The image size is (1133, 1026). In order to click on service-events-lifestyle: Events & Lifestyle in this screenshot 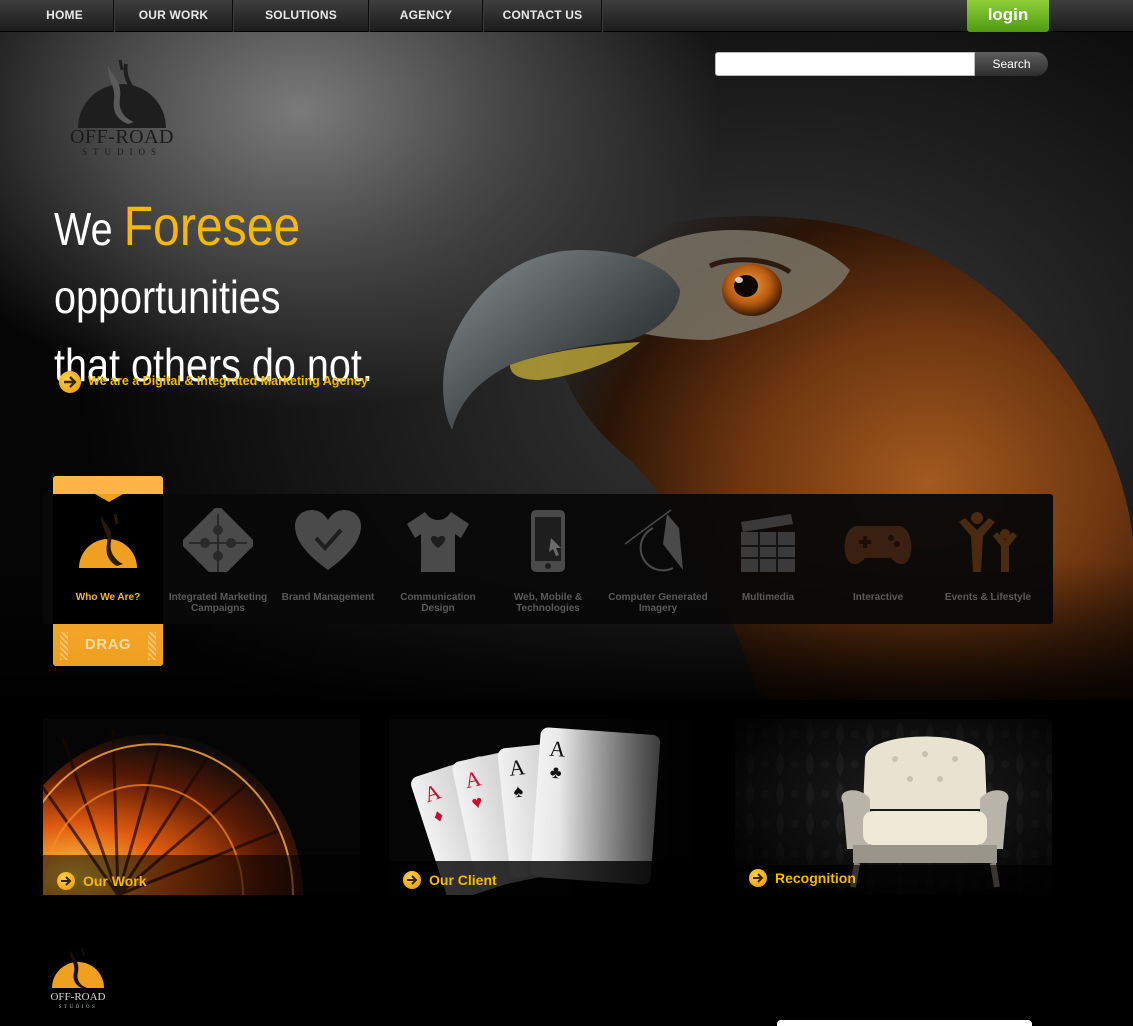, I will do `click(988, 566)`.